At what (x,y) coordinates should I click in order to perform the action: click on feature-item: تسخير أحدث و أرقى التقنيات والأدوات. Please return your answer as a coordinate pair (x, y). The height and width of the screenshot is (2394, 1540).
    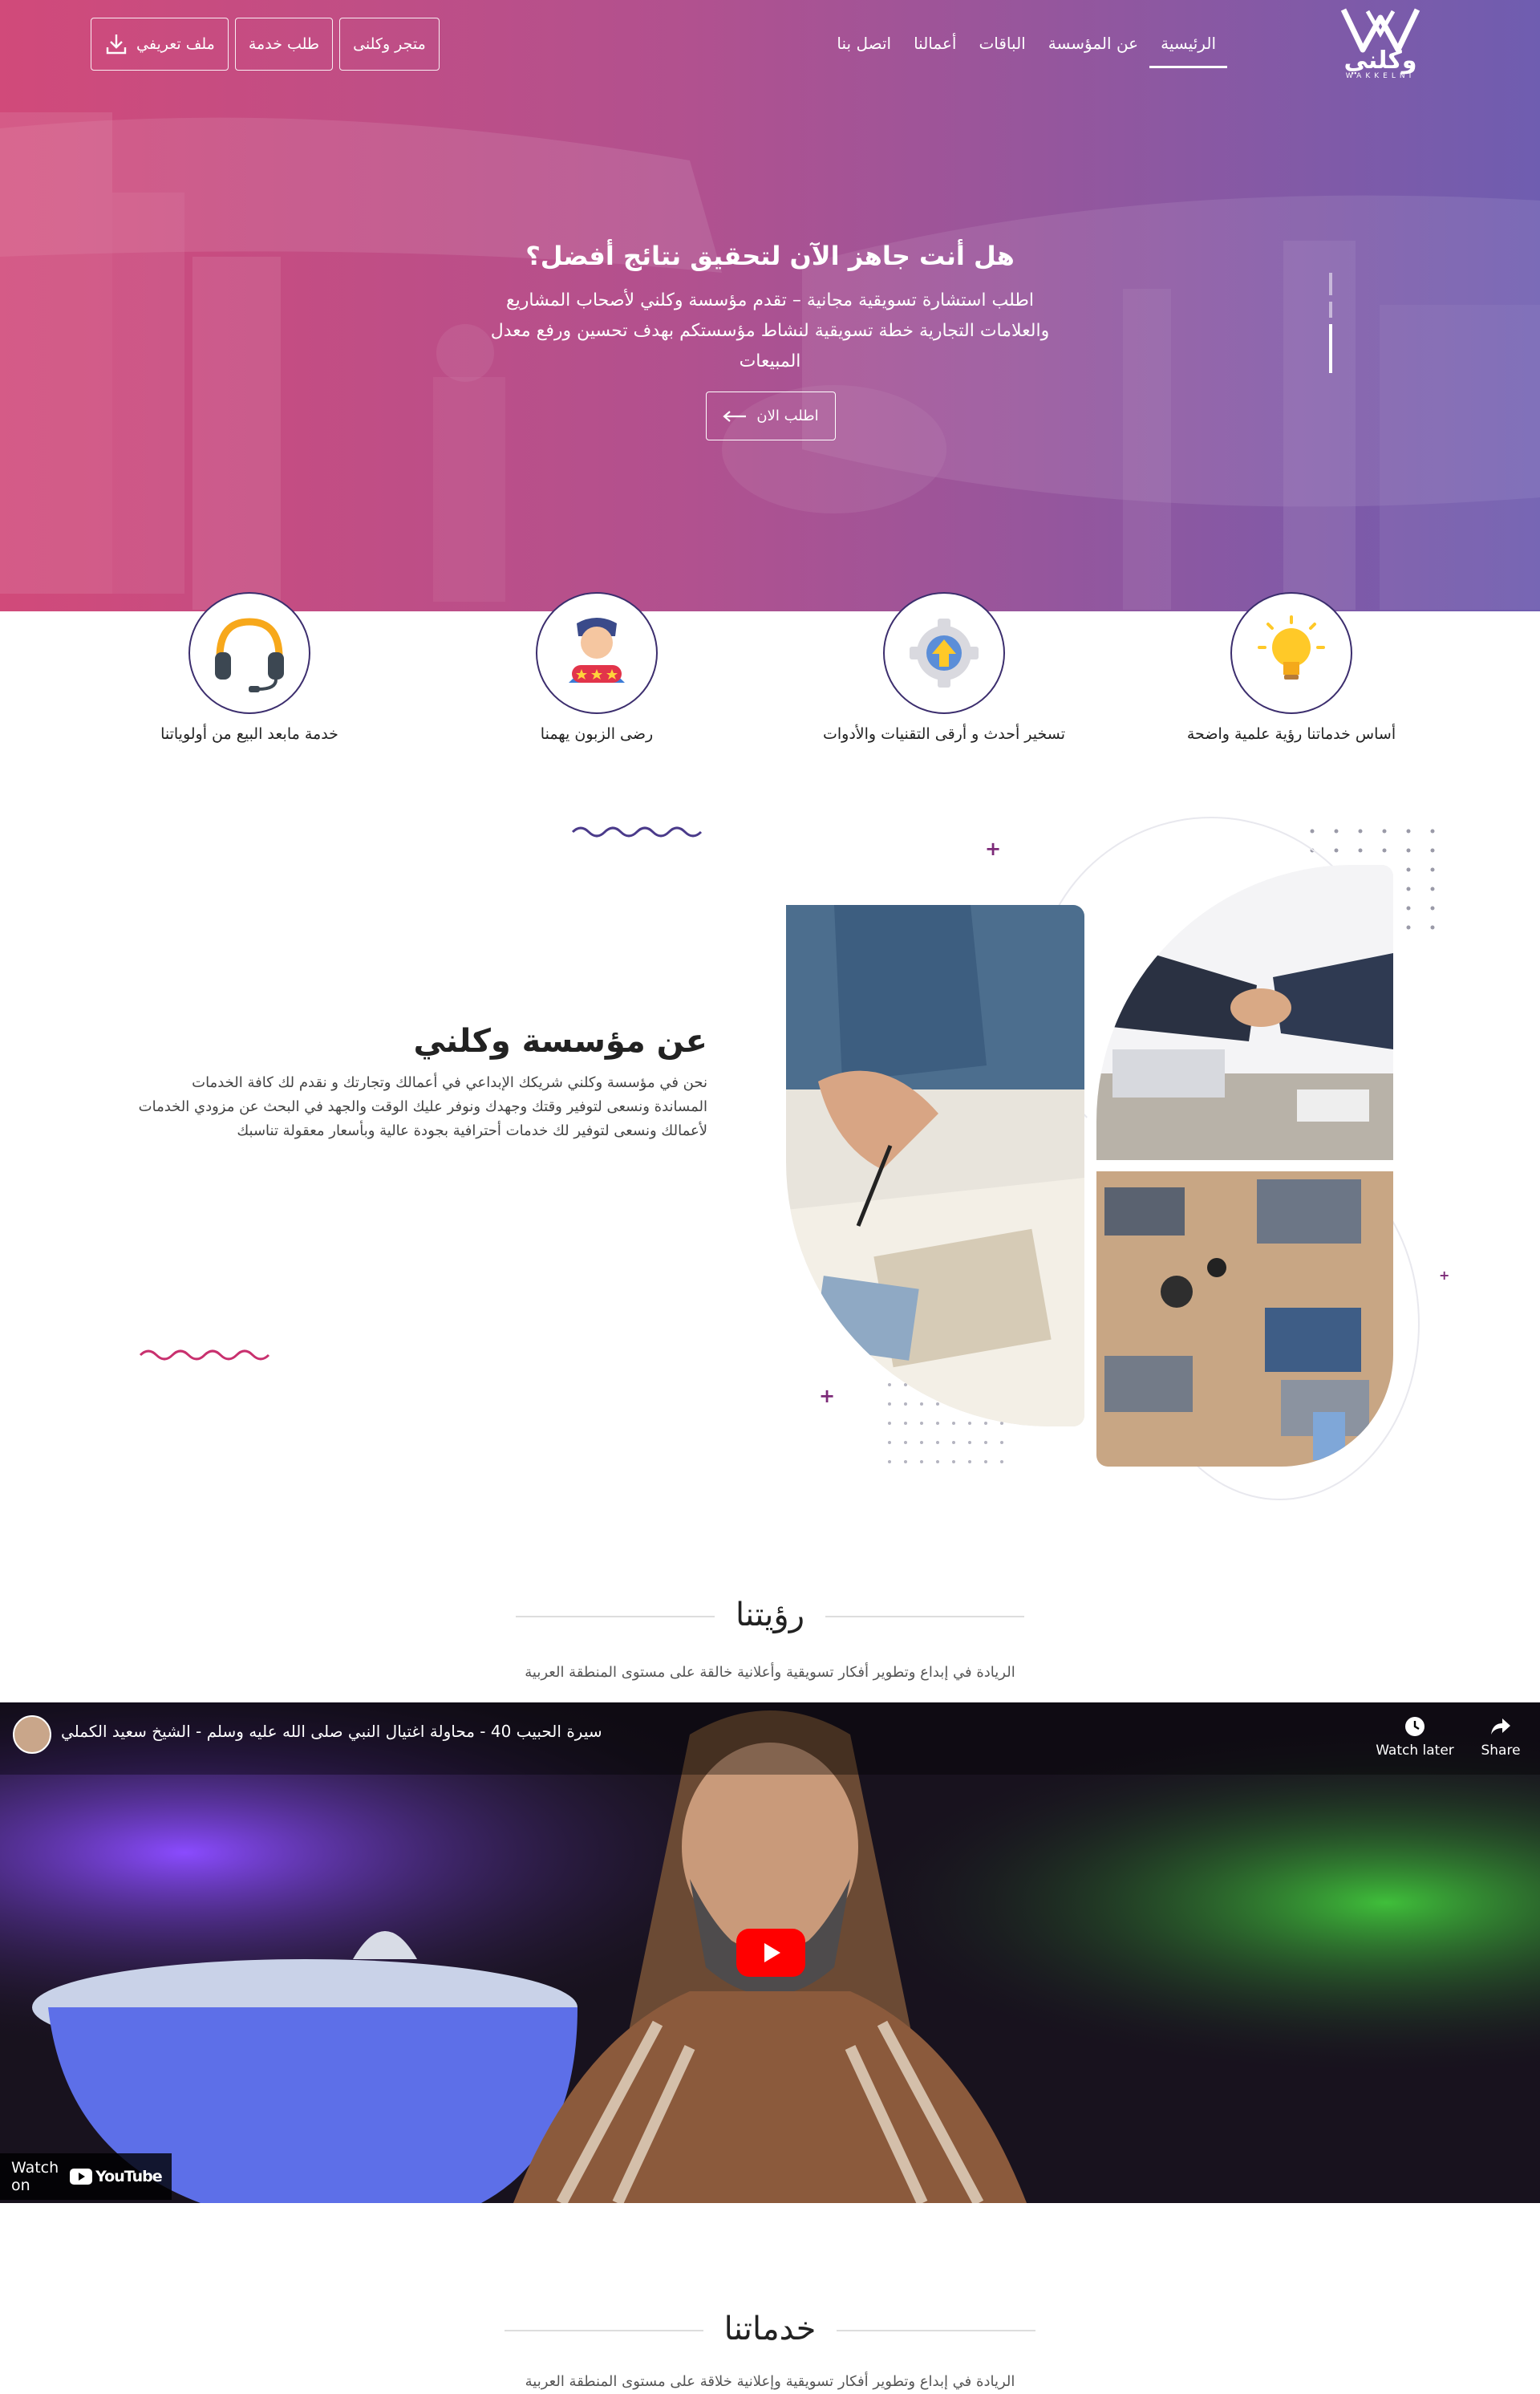
    Looking at the image, I should click on (944, 667).